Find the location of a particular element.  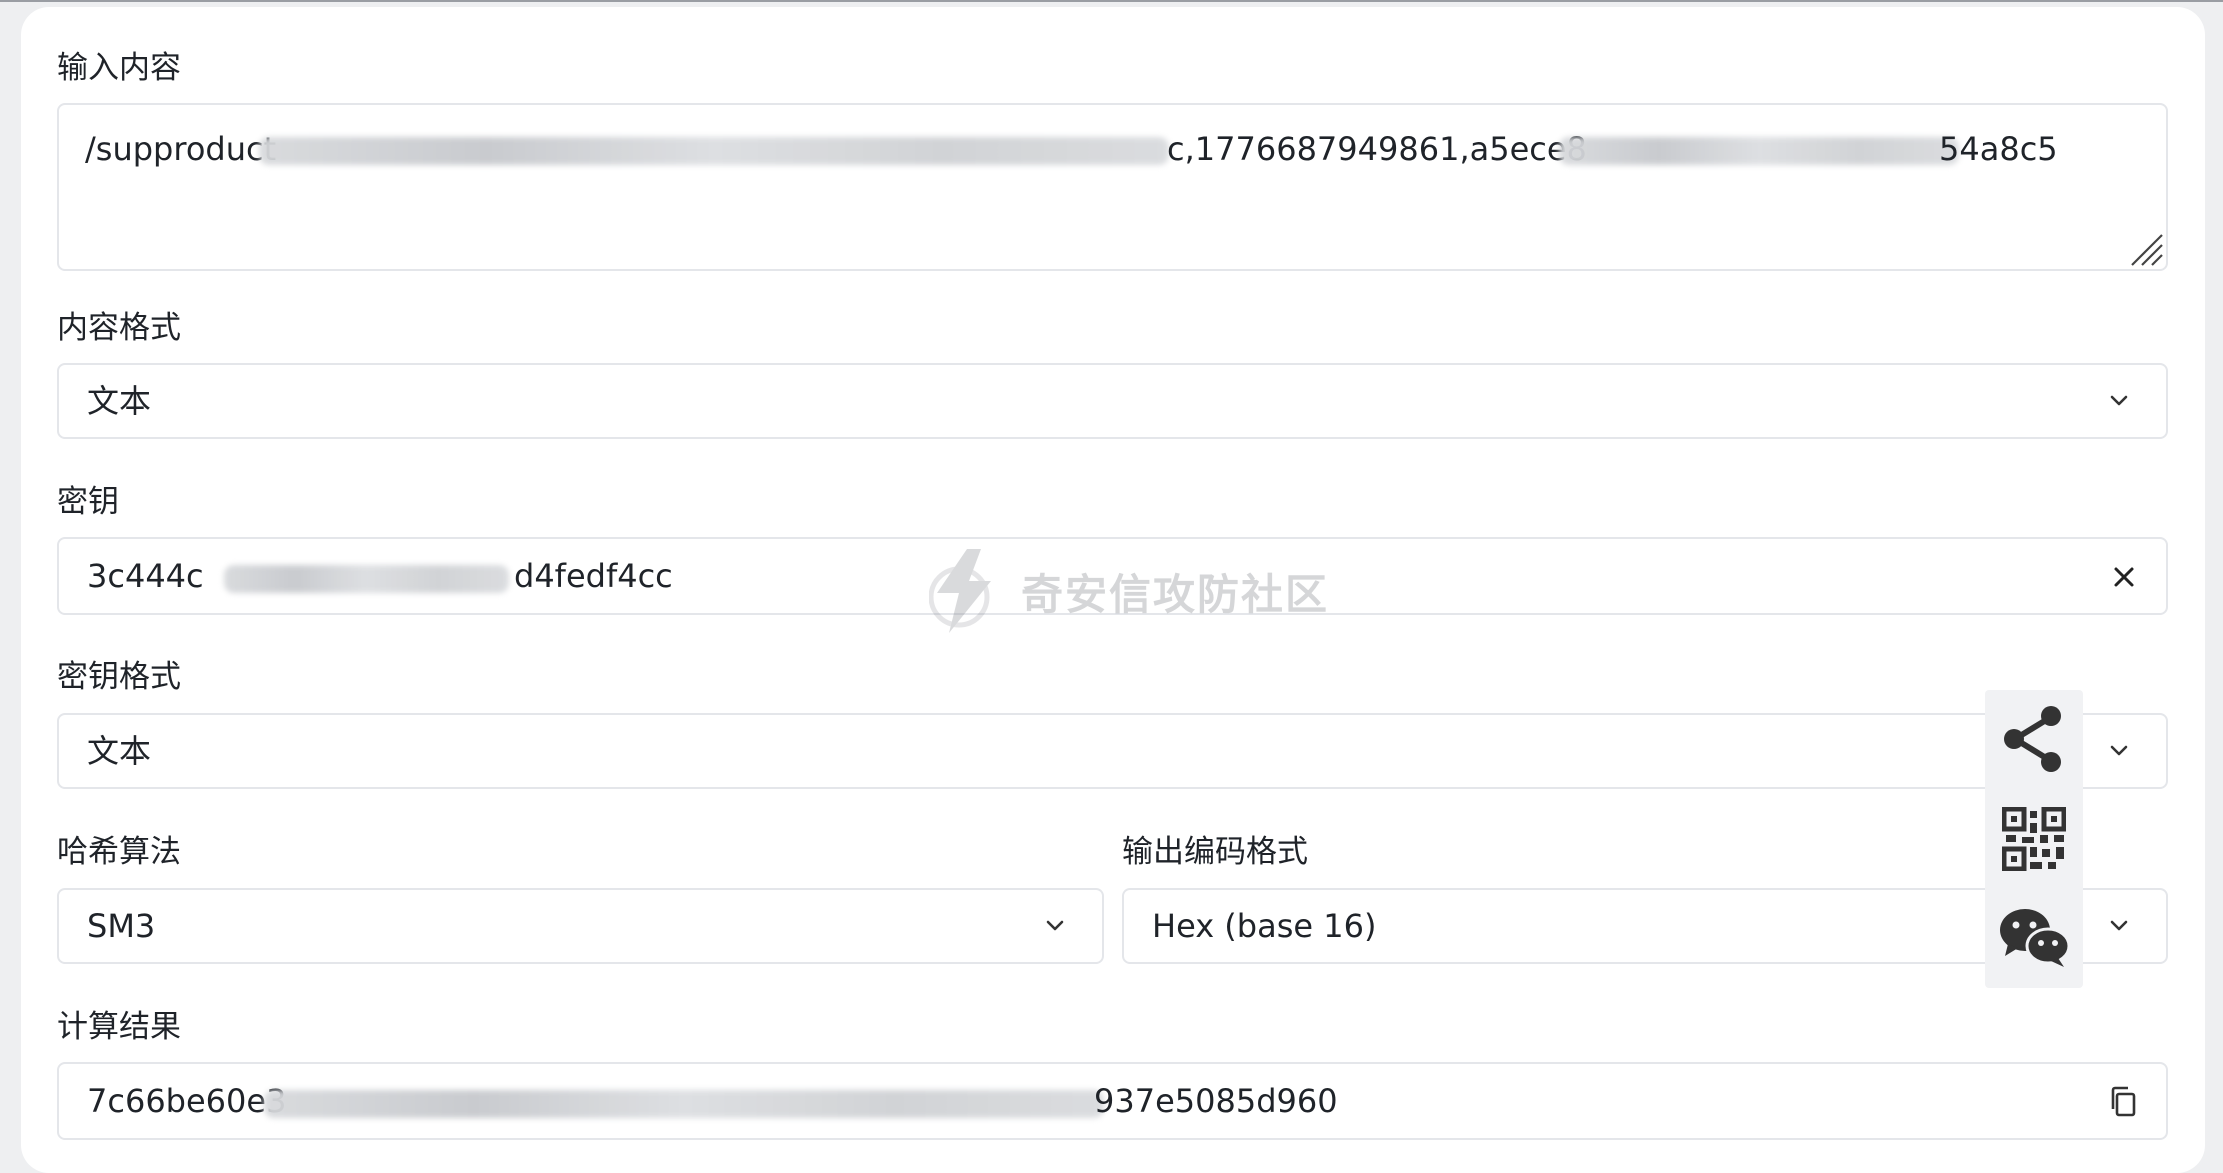

input-label: 输入内容 is located at coordinates (119, 68).